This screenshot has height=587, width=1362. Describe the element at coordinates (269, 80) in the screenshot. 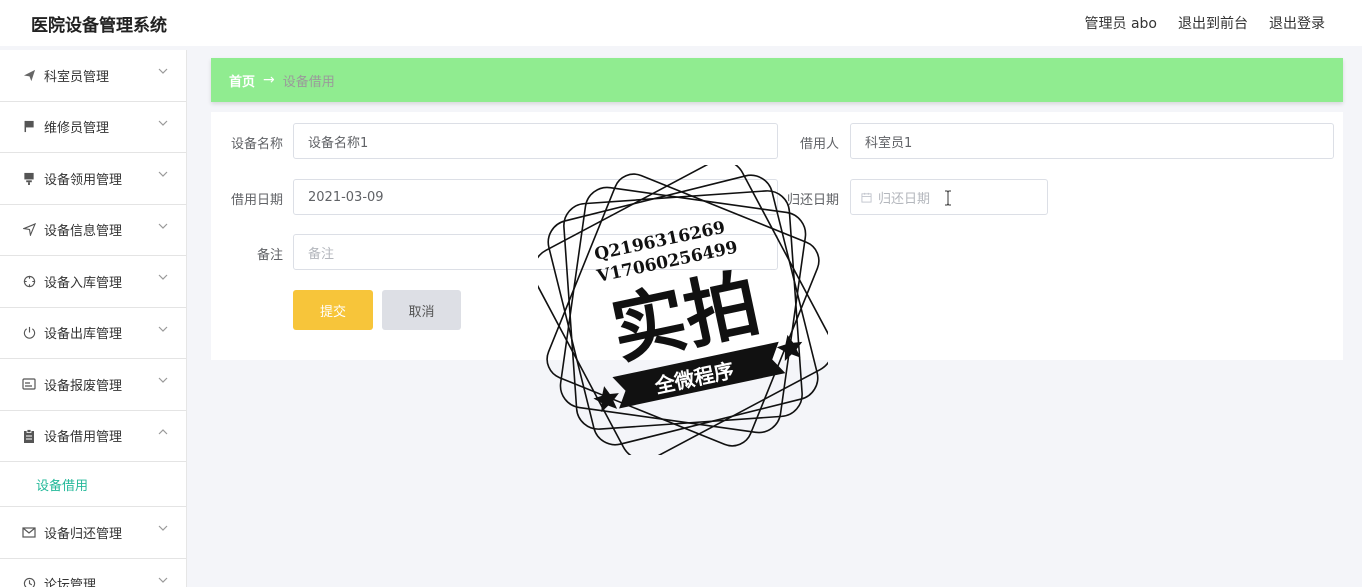

I see `arrow-right-icon: →` at that location.